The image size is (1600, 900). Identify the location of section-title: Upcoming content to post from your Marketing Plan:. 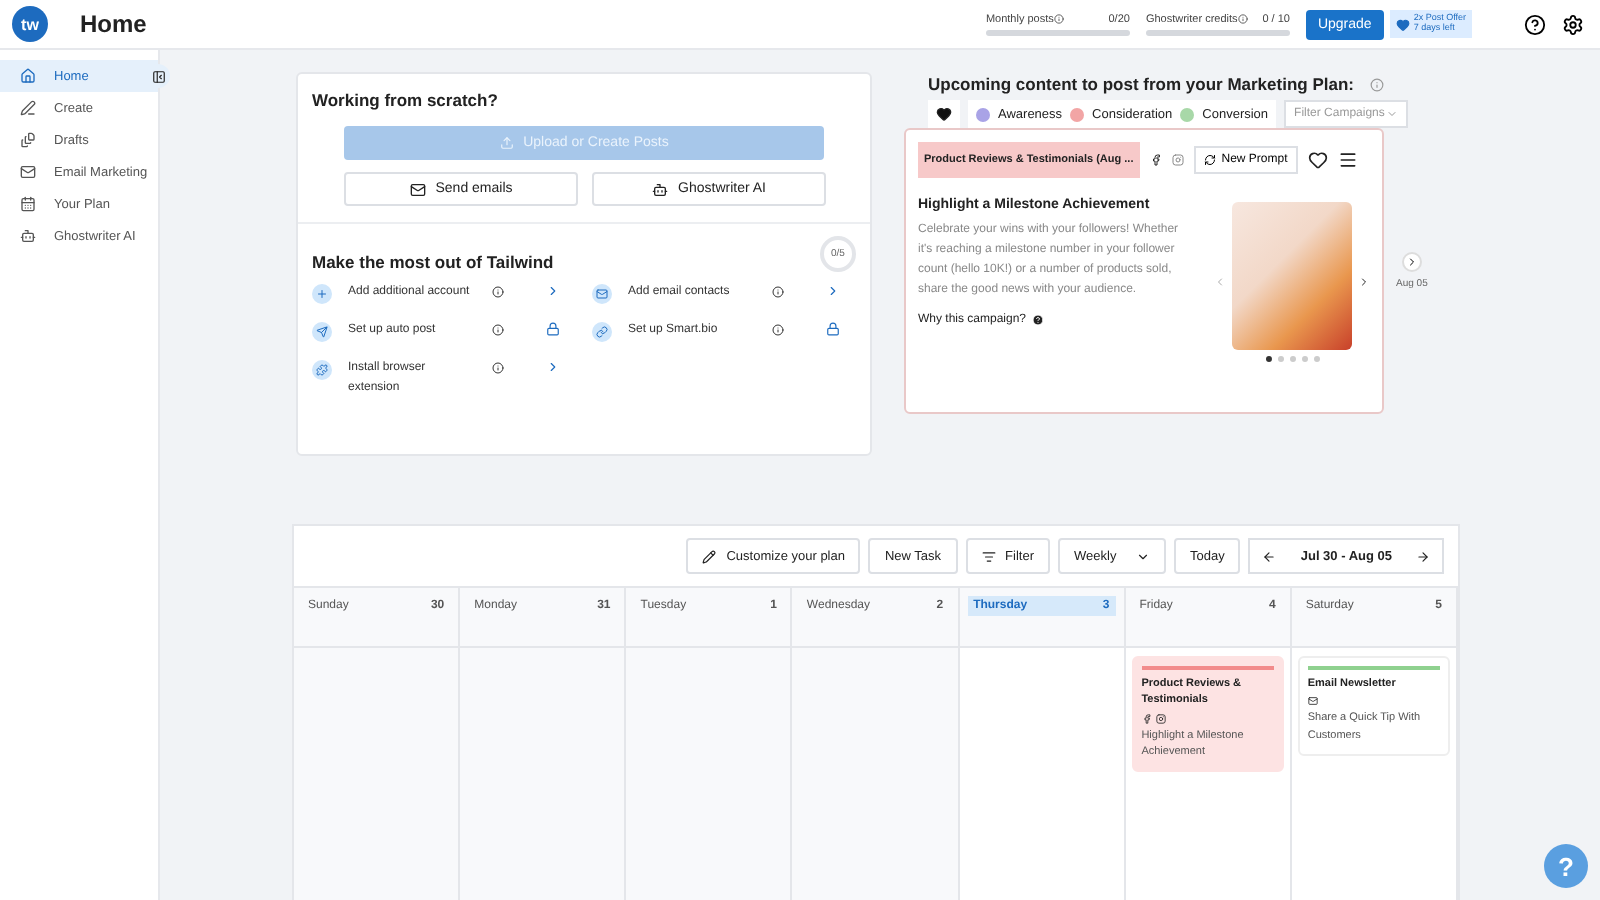
(1141, 84).